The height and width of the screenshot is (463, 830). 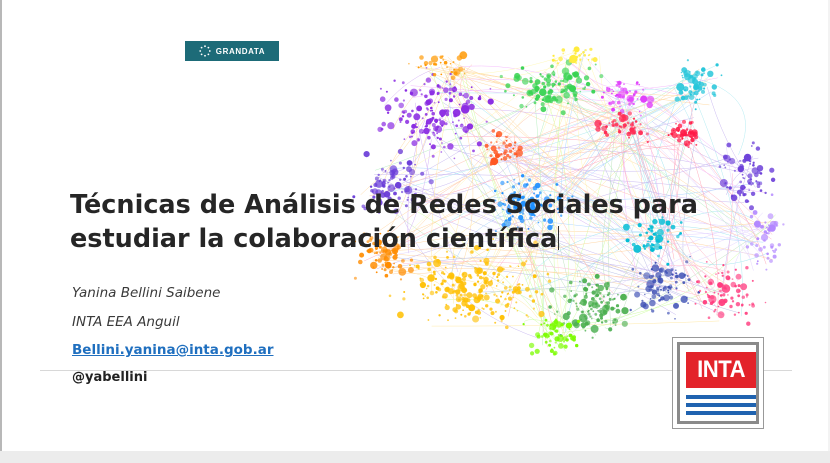 I want to click on slide-title-line-2-text: estudiar la colaboración científica, so click(x=314, y=239).